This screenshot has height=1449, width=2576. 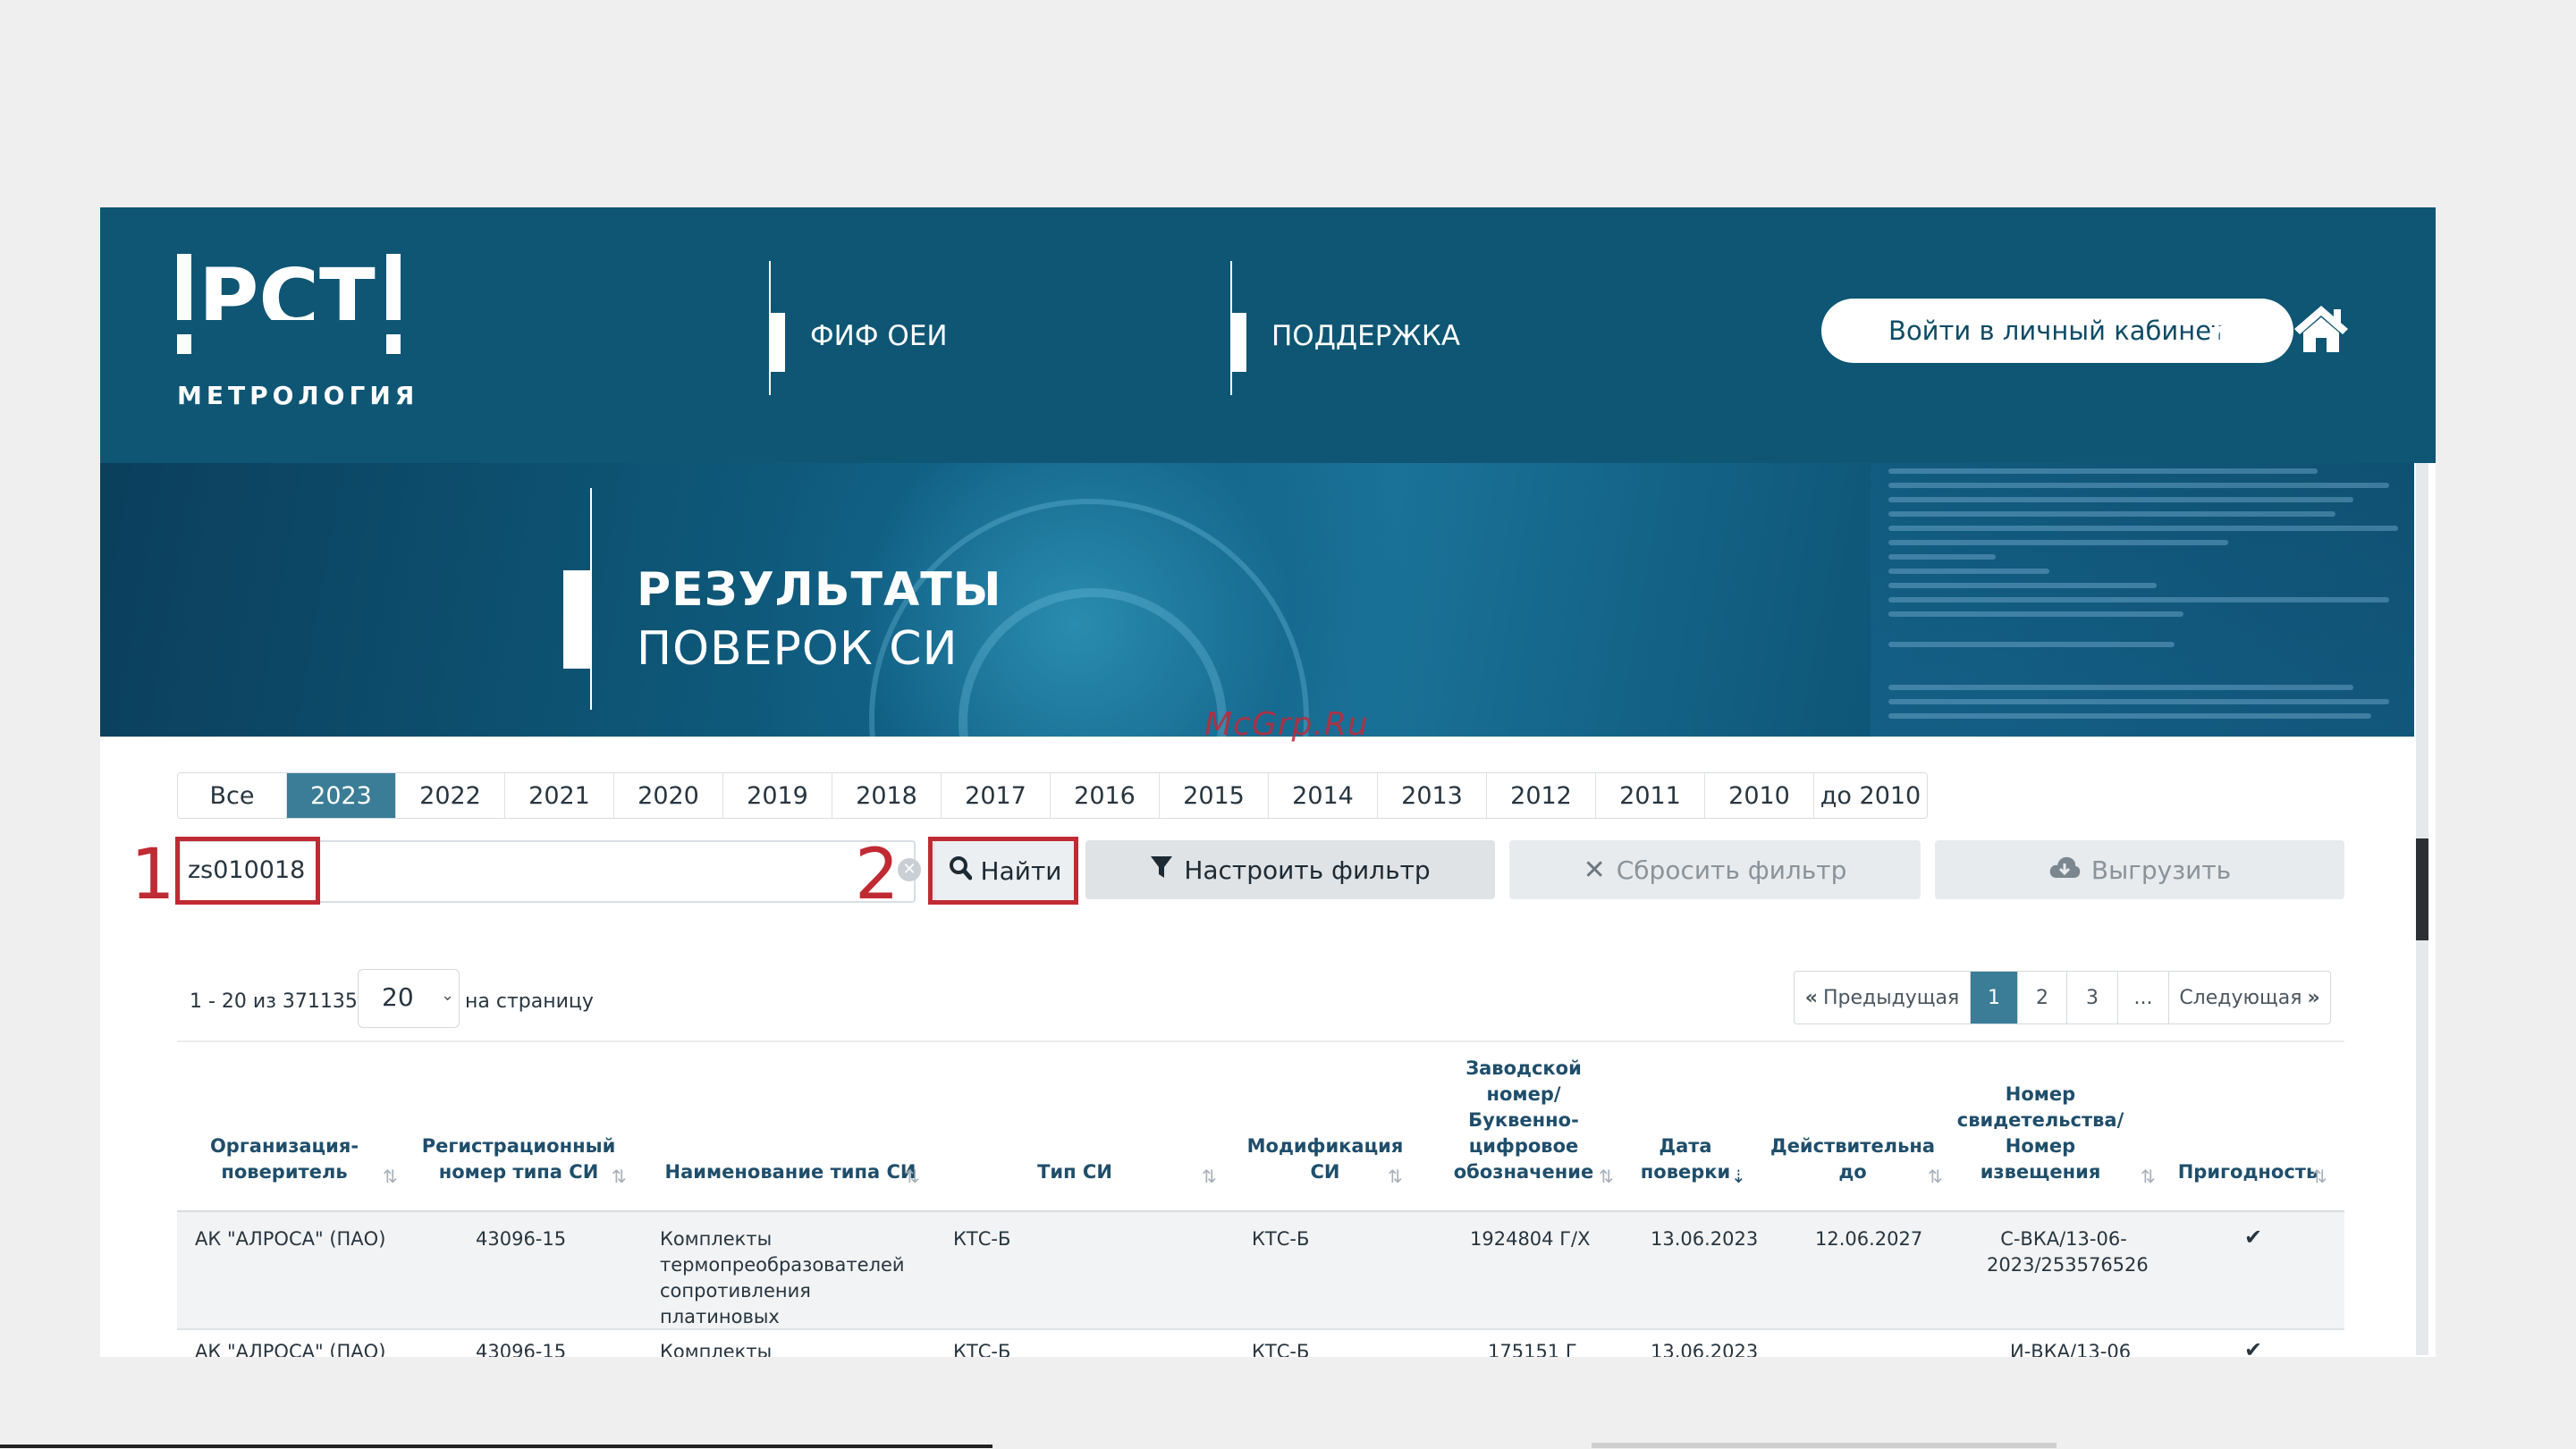 I want to click on per-page-select: 20 ⌄, so click(x=409, y=999).